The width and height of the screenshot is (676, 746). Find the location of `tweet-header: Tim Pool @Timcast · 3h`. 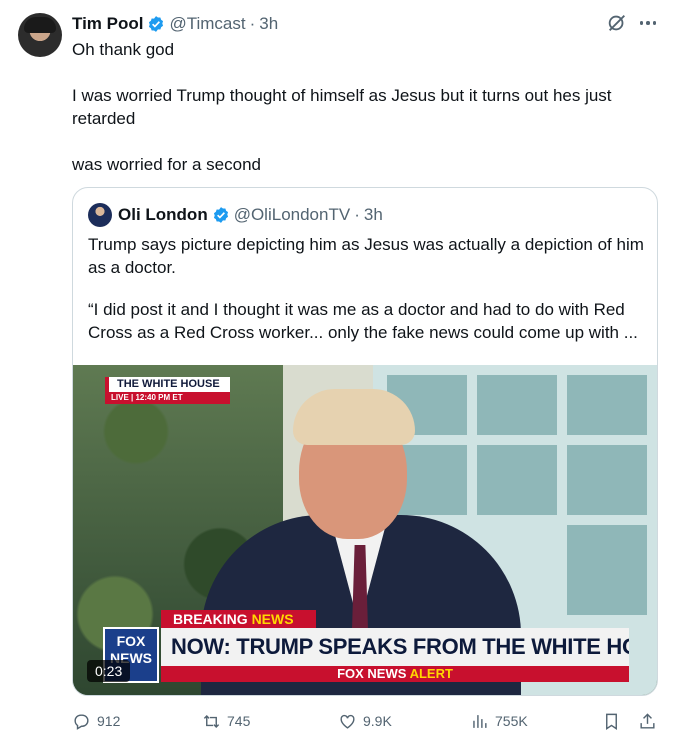

tweet-header: Tim Pool @Timcast · 3h is located at coordinates (175, 24).